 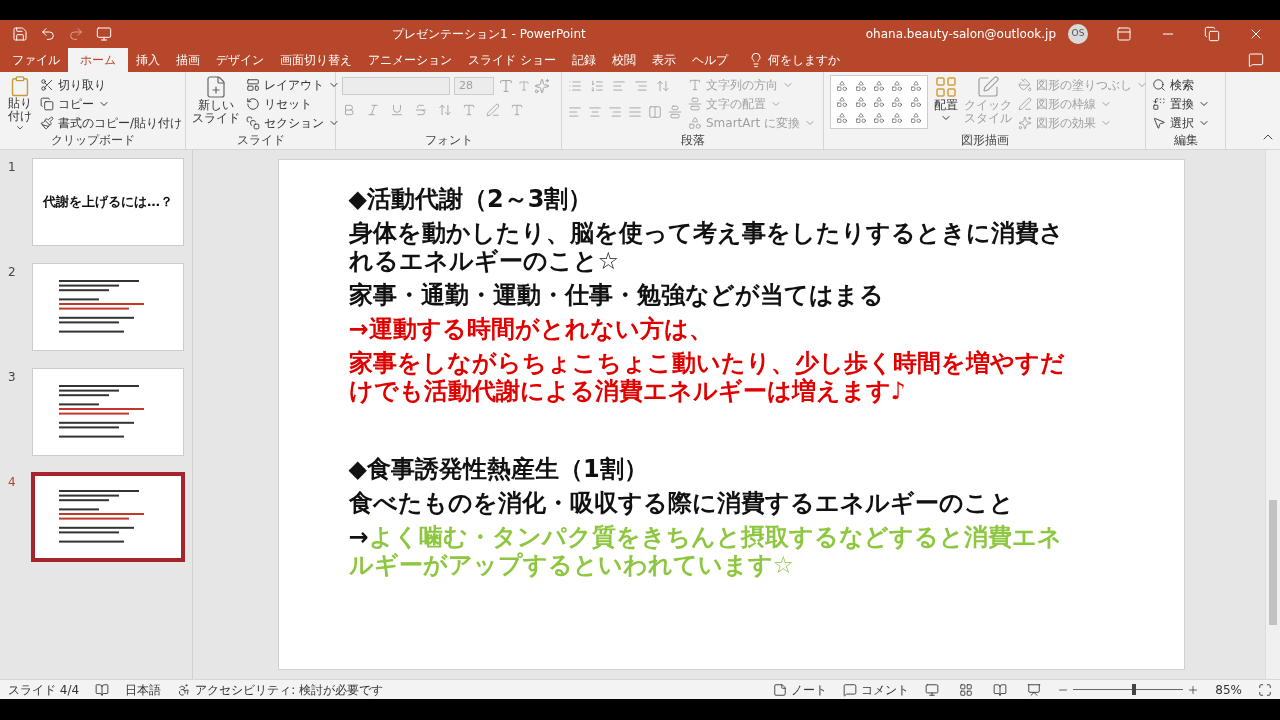 I want to click on slide-button: レイアウト, so click(x=293, y=84).